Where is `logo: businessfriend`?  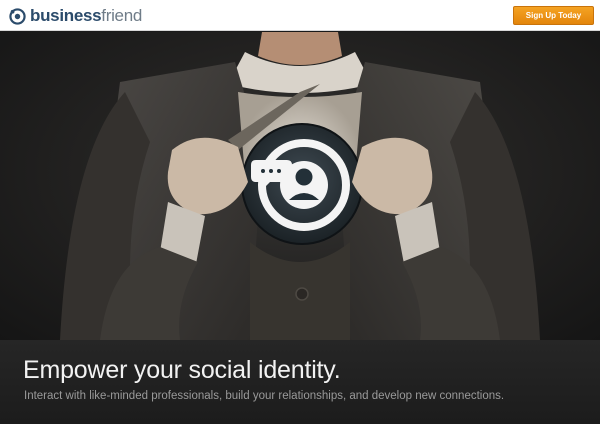
logo: businessfriend is located at coordinates (75, 16).